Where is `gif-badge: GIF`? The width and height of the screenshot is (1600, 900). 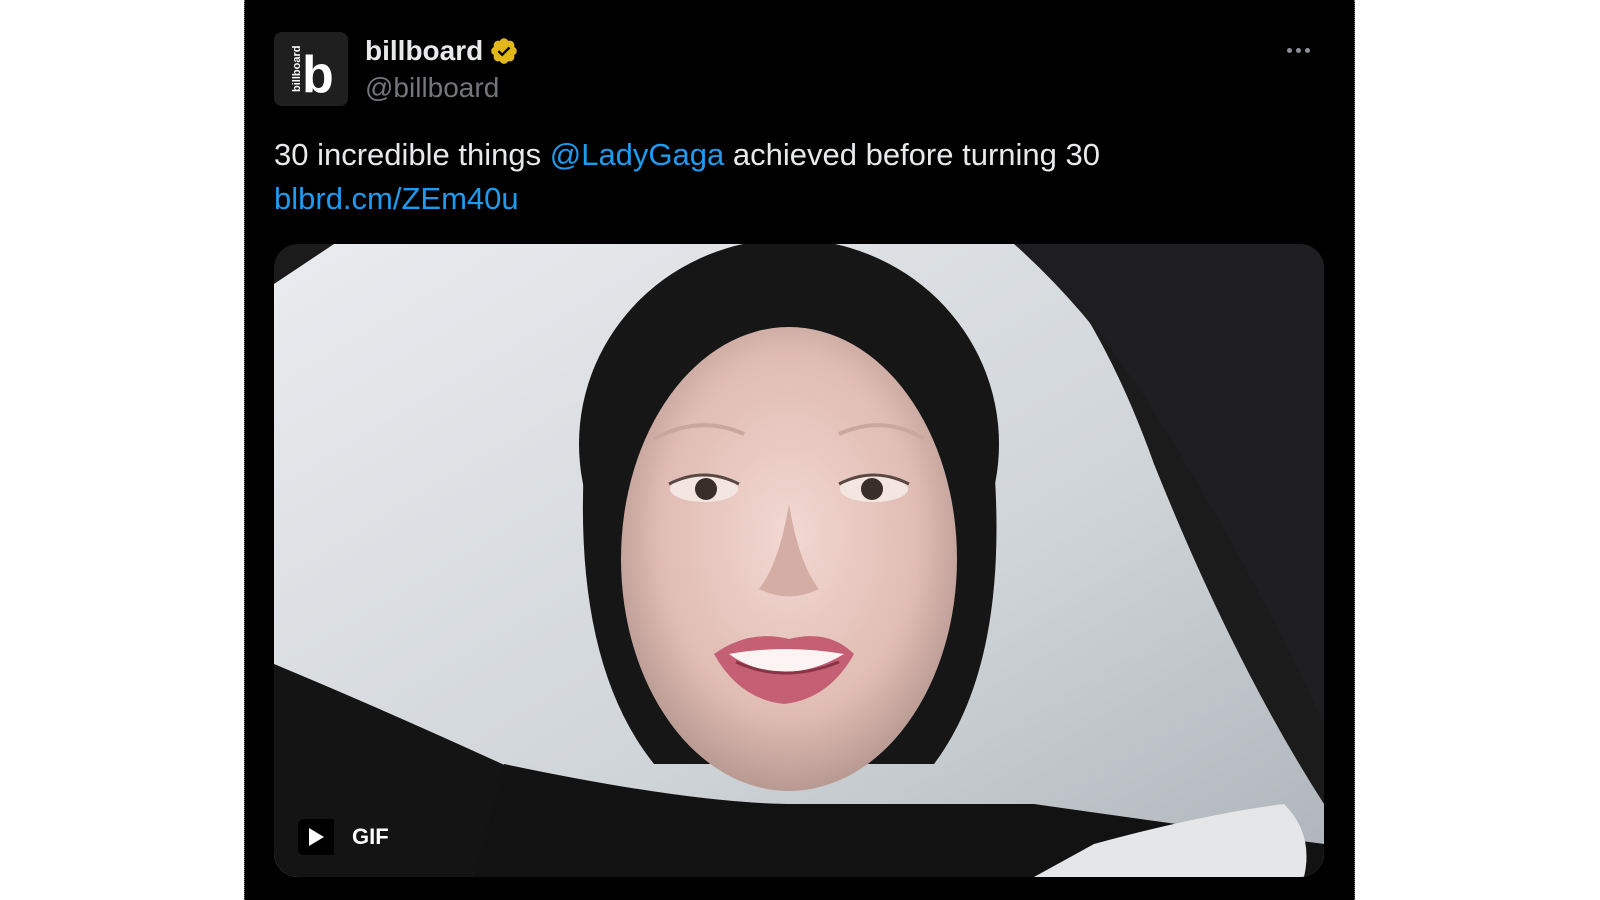 gif-badge: GIF is located at coordinates (350, 837).